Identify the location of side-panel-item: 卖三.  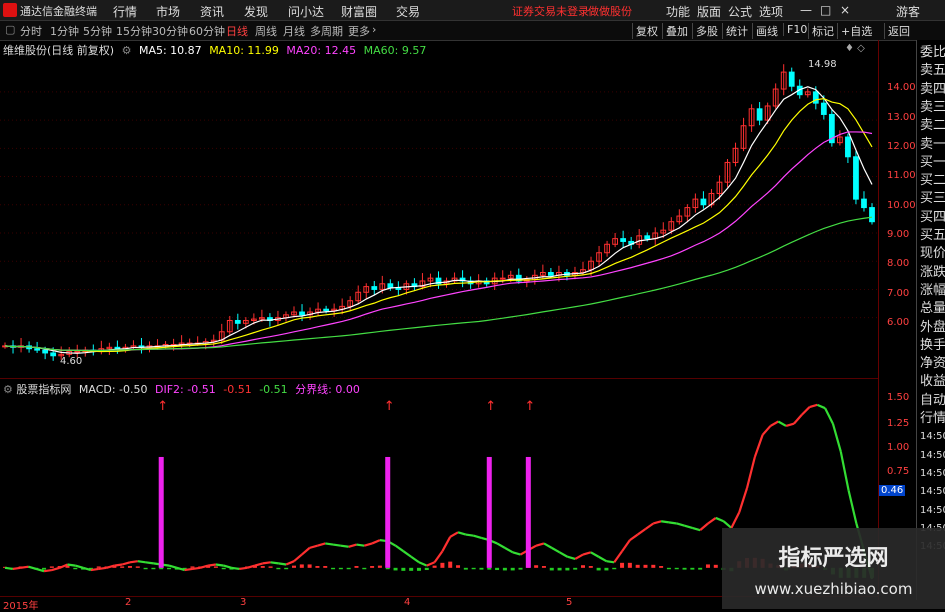
(932, 108).